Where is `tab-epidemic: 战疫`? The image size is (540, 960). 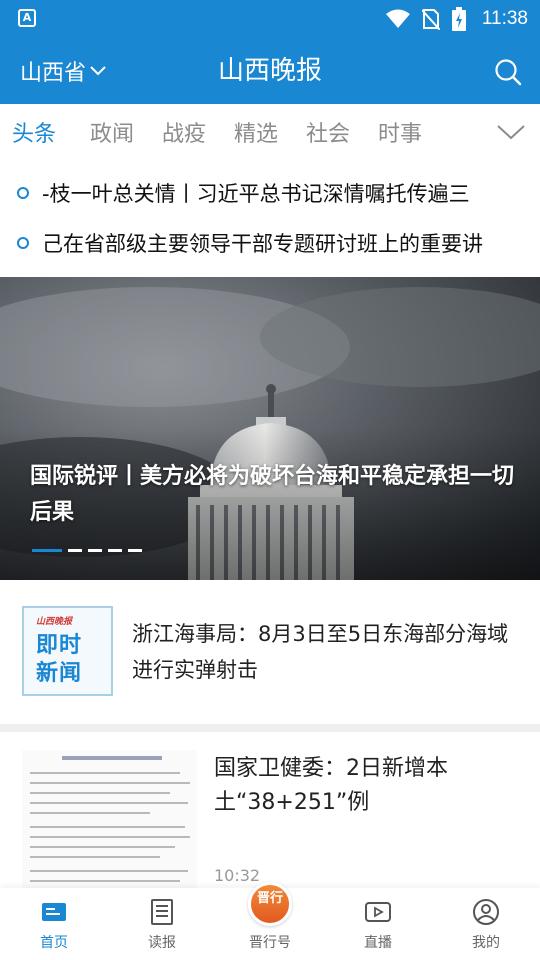
tab-epidemic: 战疫 is located at coordinates (184, 132).